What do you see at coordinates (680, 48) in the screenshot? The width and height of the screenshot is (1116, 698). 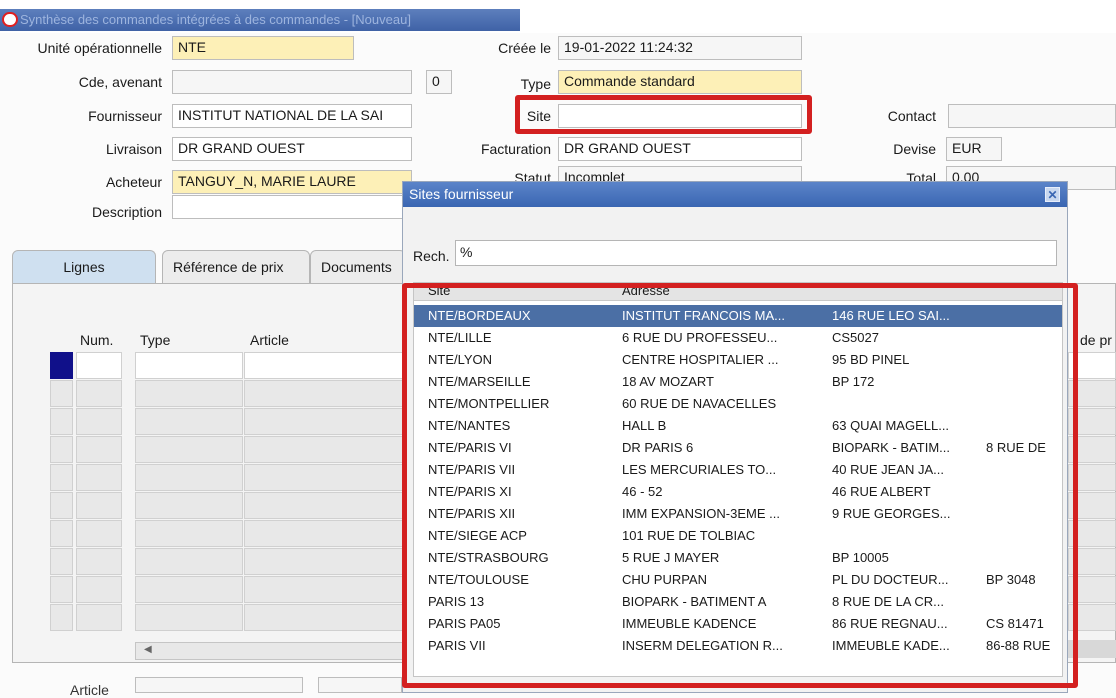 I see `creee-field: 19-01-2022 11:24:32` at bounding box center [680, 48].